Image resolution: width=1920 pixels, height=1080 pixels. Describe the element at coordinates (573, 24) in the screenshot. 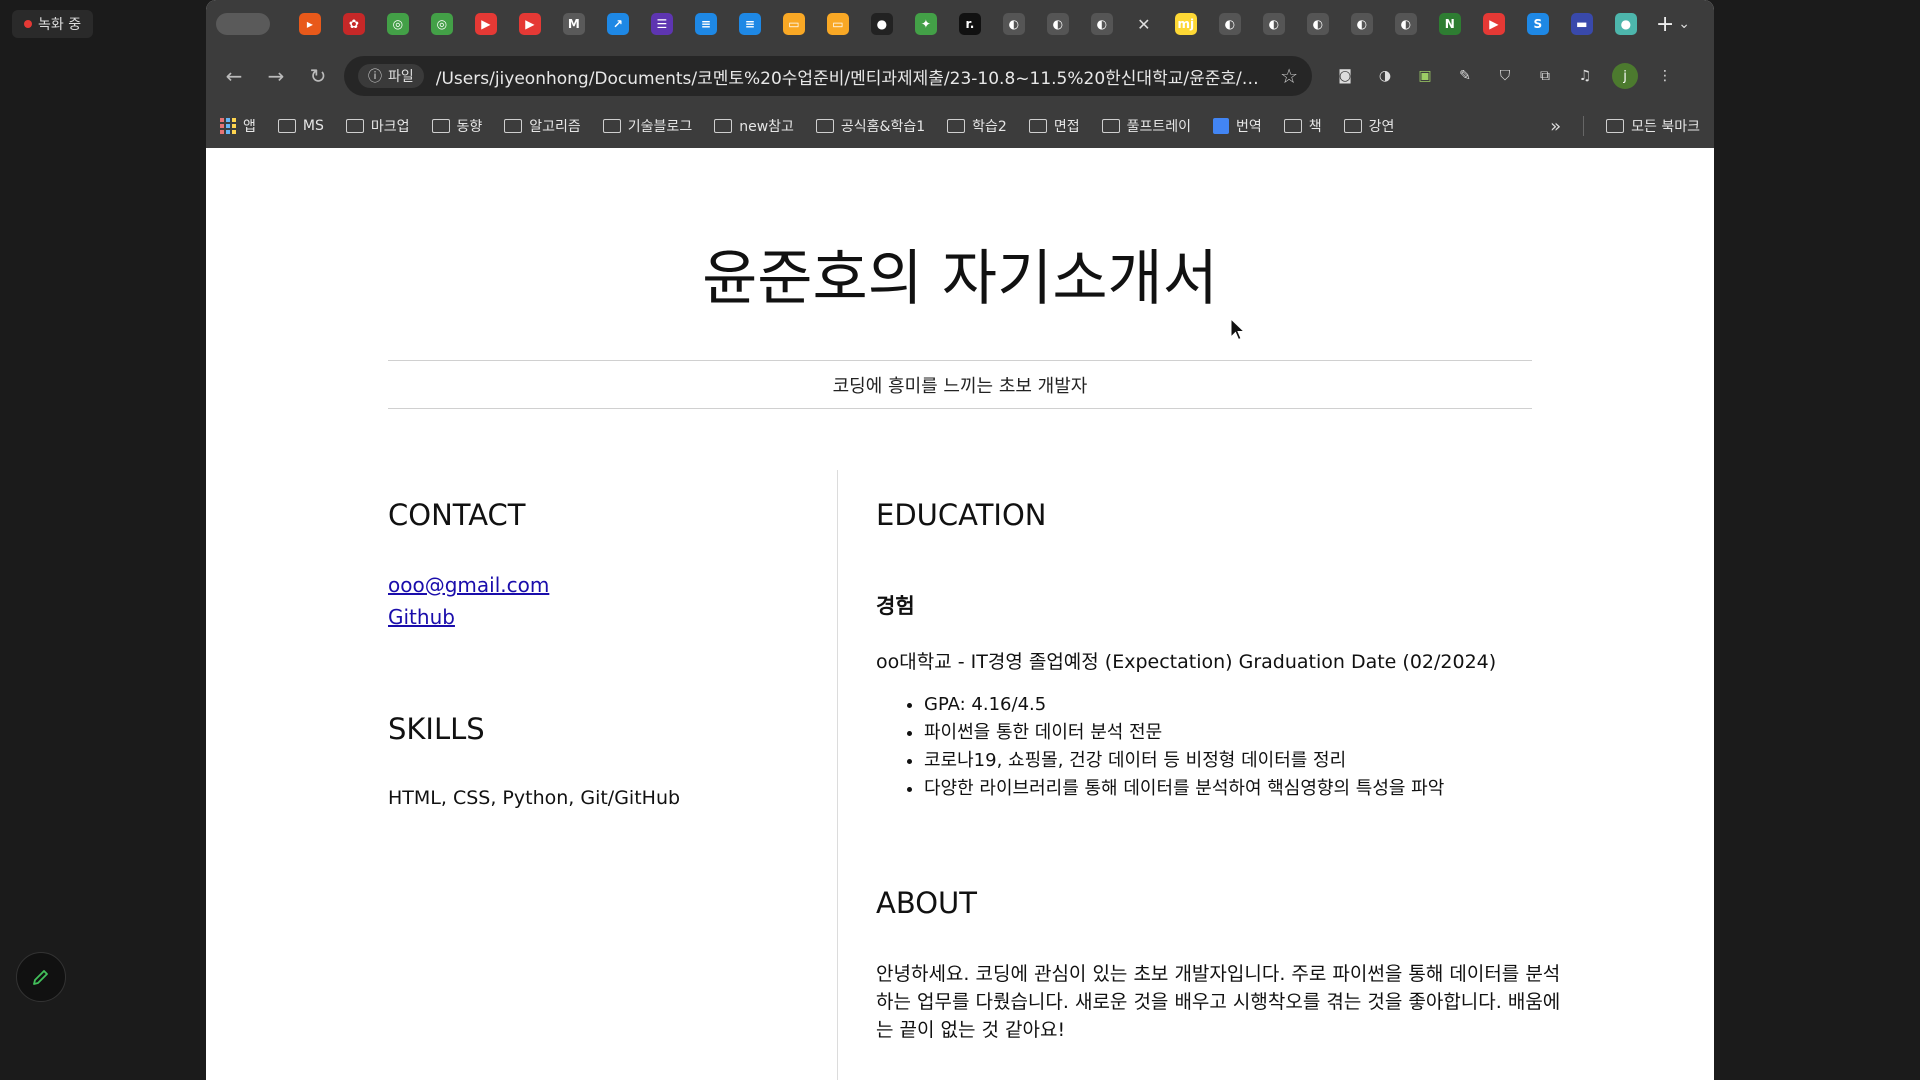

I see `tab-favicon-gmail-icon: M` at that location.